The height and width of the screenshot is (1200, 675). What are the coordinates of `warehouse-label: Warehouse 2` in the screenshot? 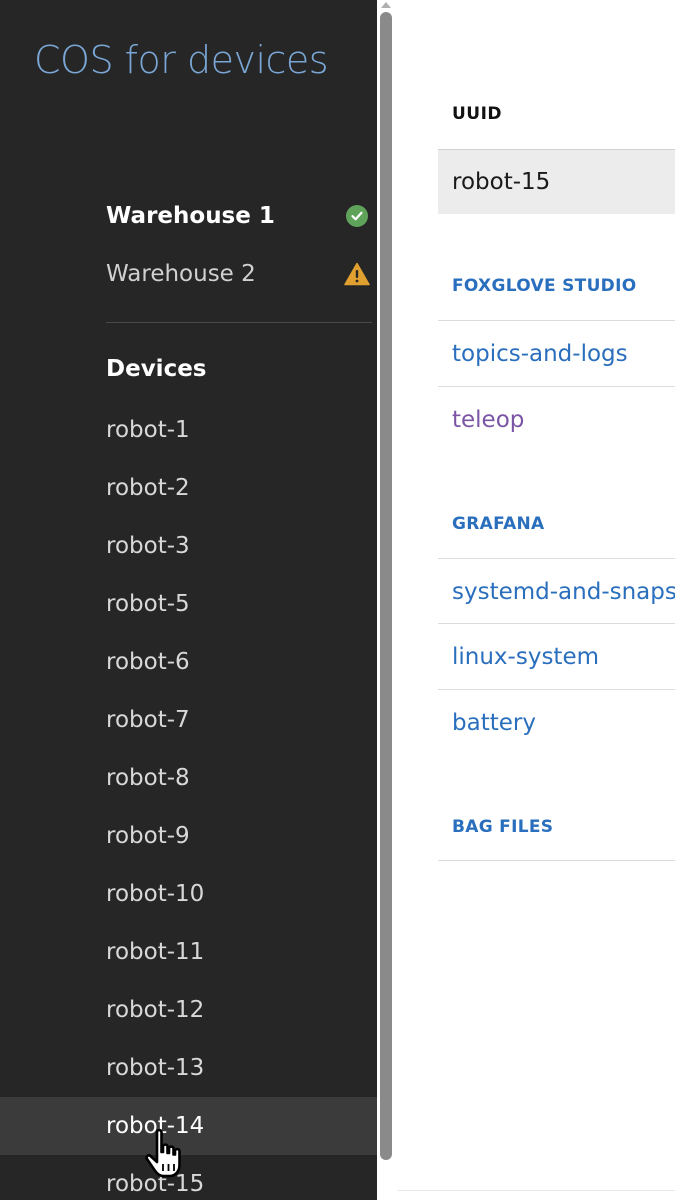 It's located at (181, 274).